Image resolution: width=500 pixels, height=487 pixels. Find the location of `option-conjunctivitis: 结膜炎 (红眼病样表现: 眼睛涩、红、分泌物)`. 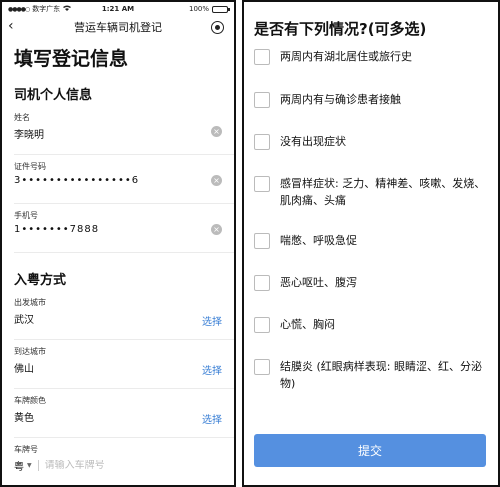

option-conjunctivitis: 结膜炎 (红眼病样表现: 眼睛涩、红、分泌物) is located at coordinates (371, 383).